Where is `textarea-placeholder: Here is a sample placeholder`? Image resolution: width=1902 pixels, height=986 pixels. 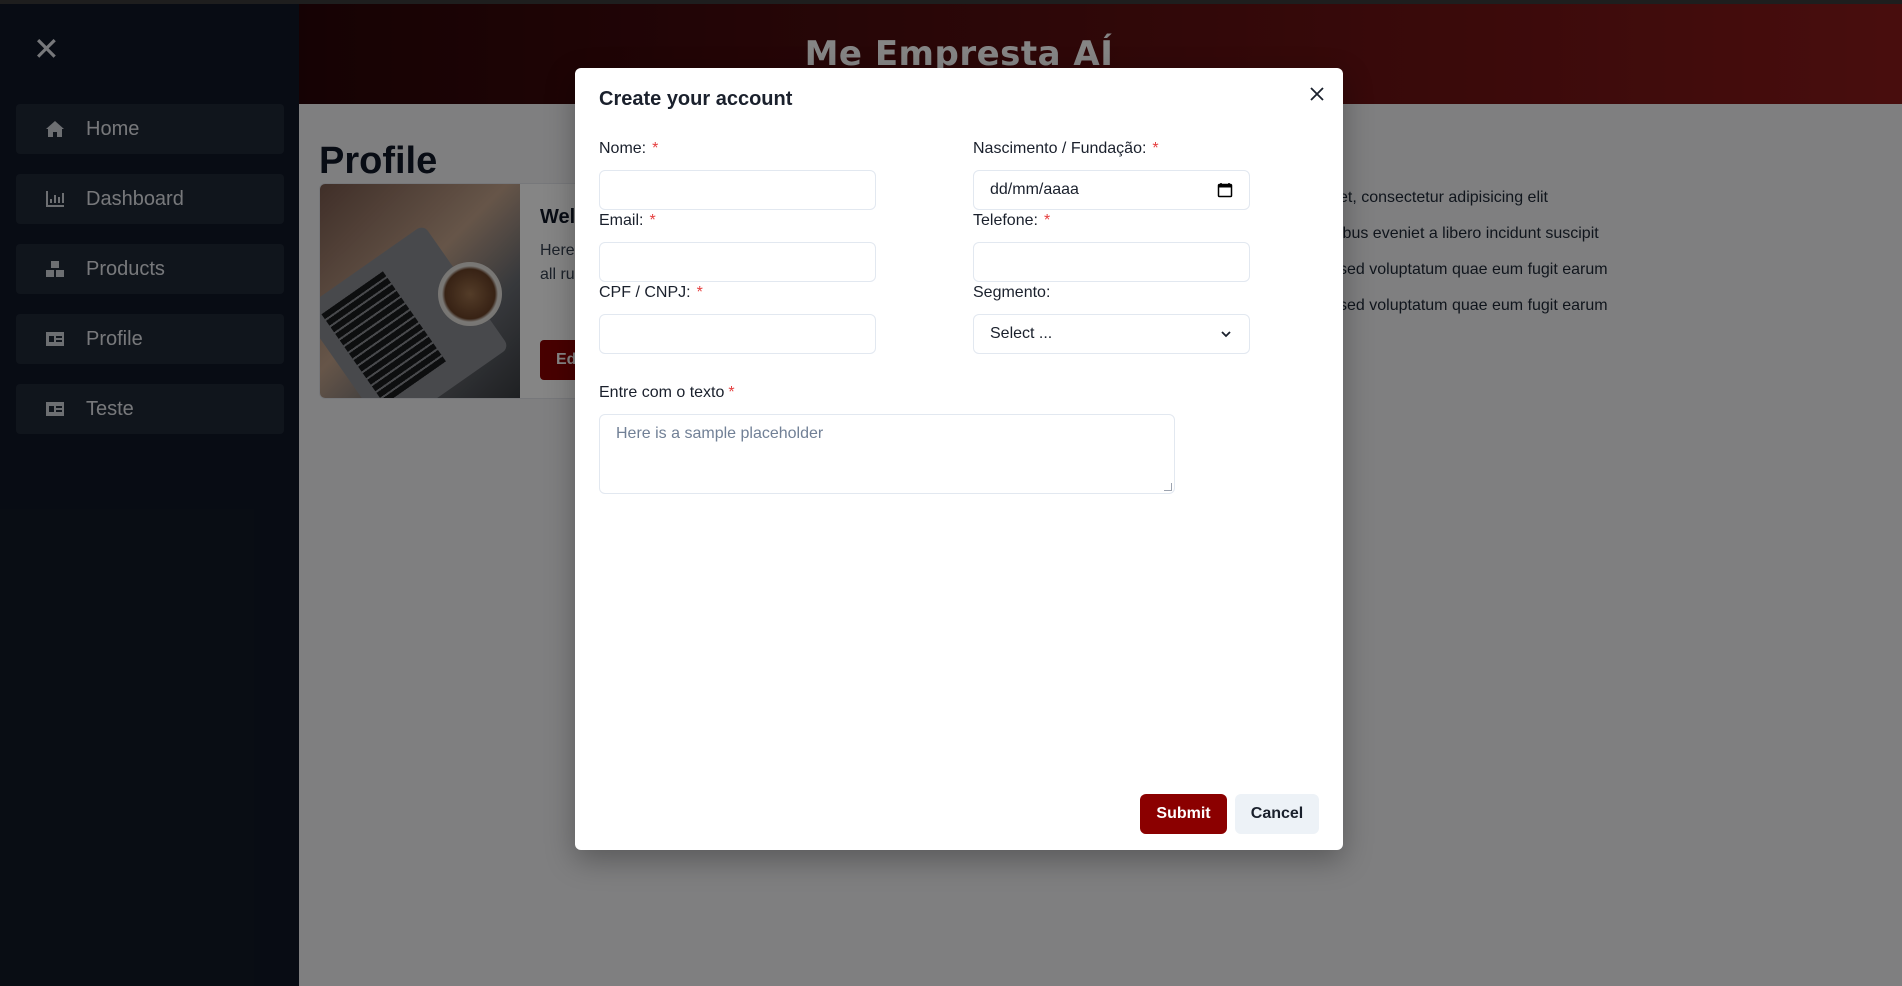 textarea-placeholder: Here is a sample placeholder is located at coordinates (720, 433).